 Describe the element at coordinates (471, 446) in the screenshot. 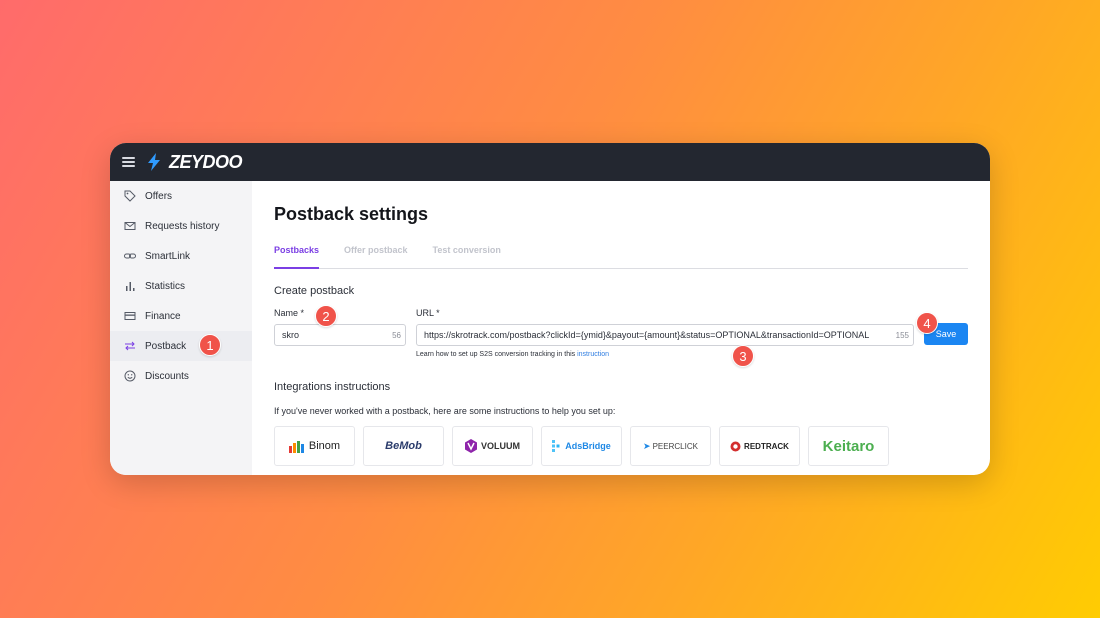

I see `voluum-logo-icon` at that location.